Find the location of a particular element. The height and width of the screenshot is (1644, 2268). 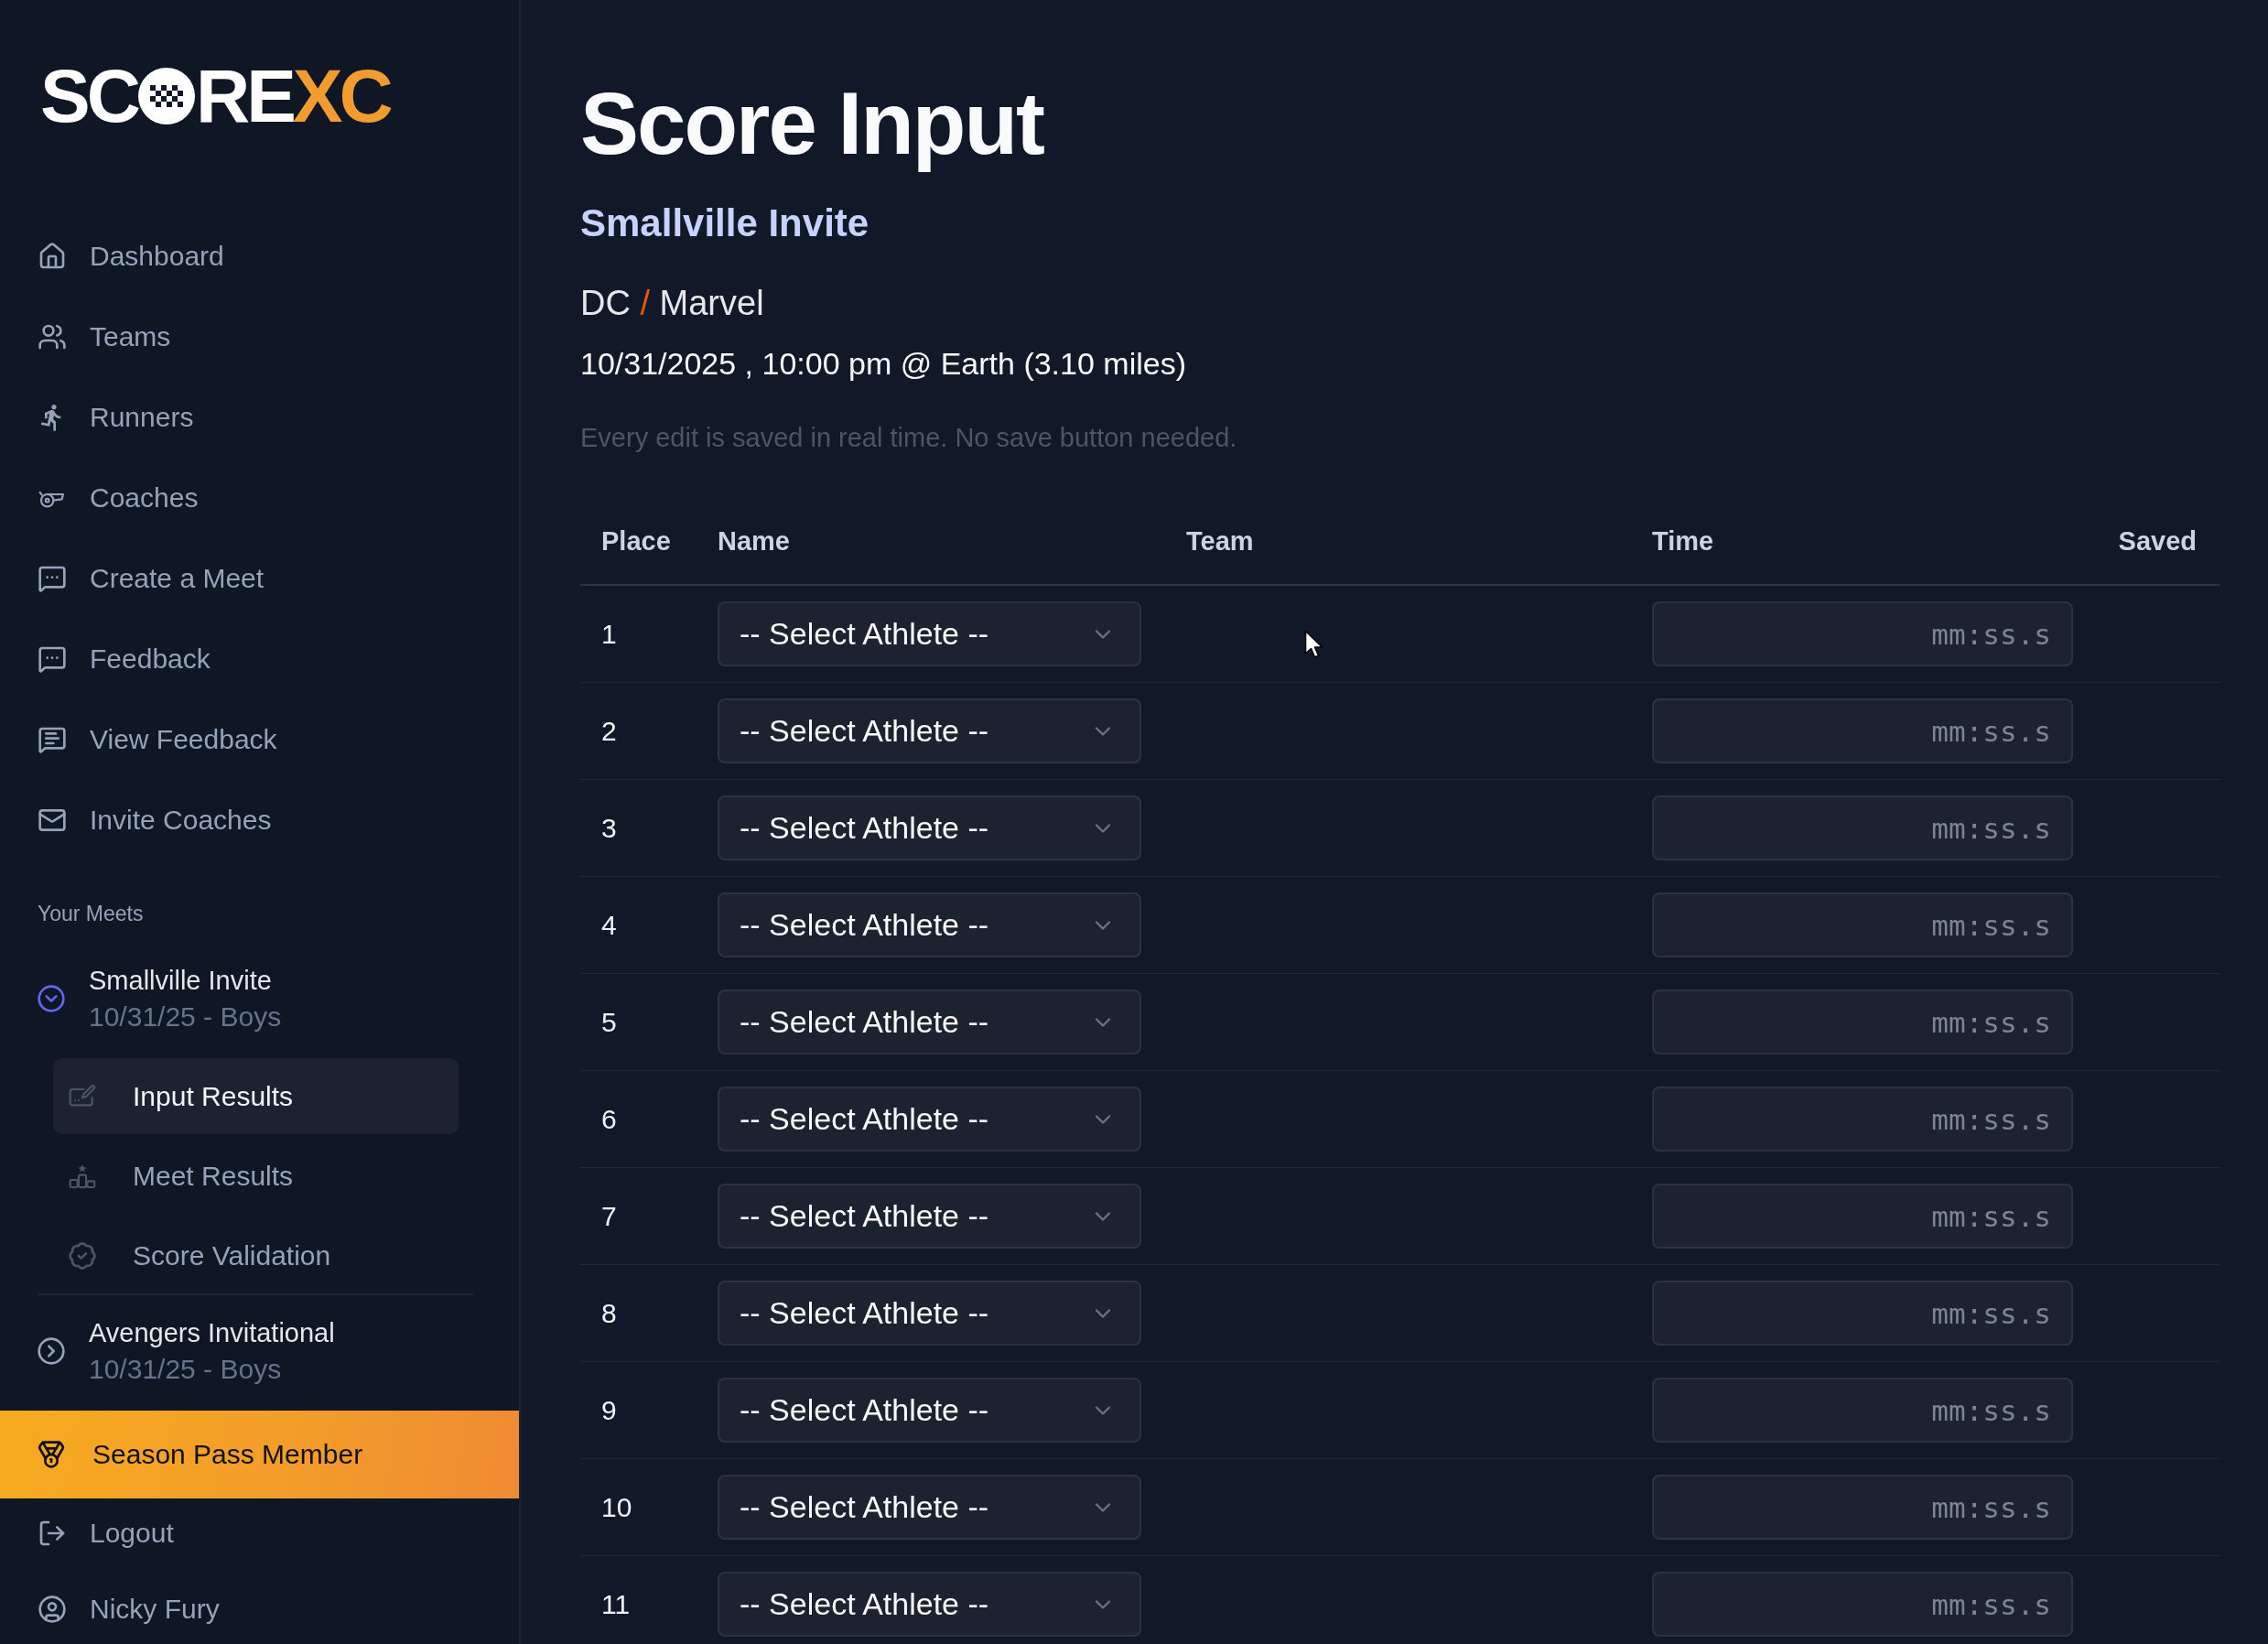

nav-link: View Feedback is located at coordinates (259, 739).